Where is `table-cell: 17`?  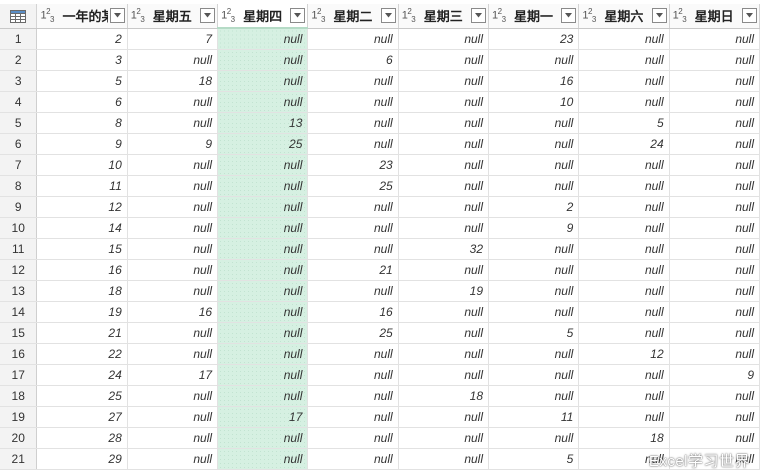 table-cell: 17 is located at coordinates (173, 375).